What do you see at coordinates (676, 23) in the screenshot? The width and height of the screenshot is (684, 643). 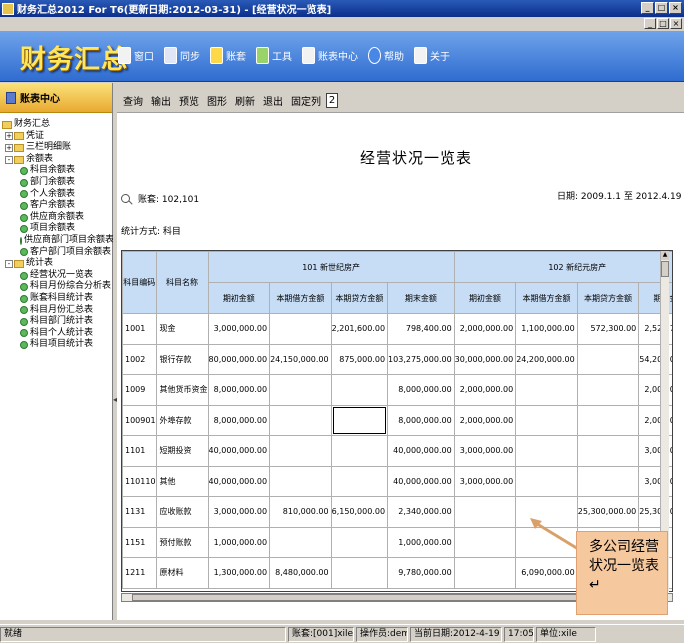 I see `child-close-button: ×` at bounding box center [676, 23].